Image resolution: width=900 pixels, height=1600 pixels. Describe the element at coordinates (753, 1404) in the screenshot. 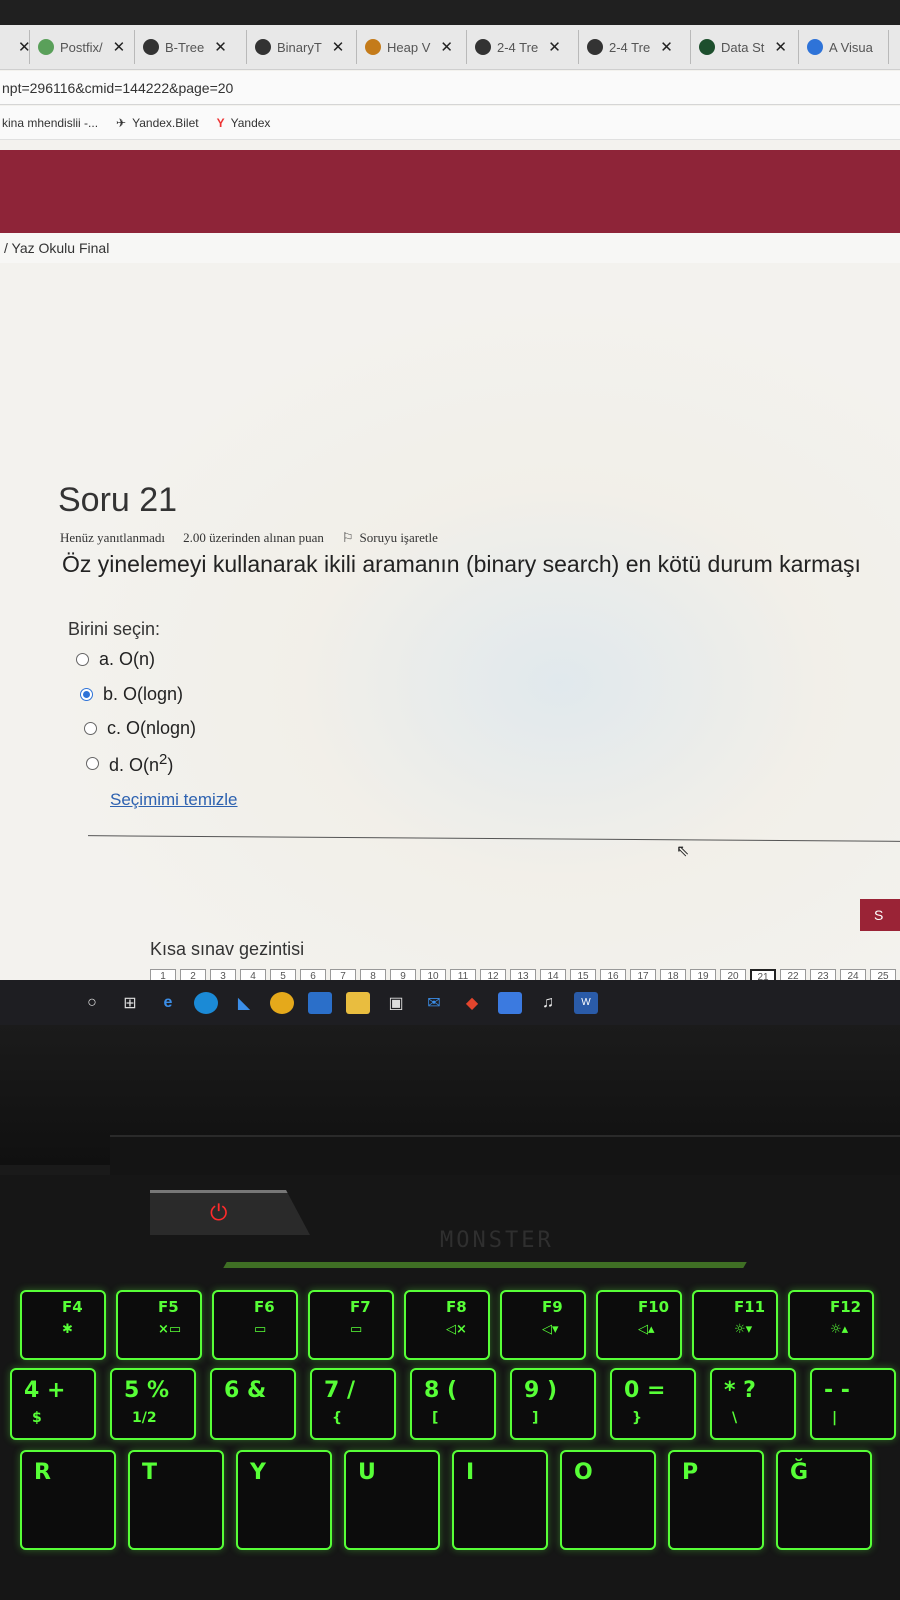

I see `key-num-8: * ? \` at that location.